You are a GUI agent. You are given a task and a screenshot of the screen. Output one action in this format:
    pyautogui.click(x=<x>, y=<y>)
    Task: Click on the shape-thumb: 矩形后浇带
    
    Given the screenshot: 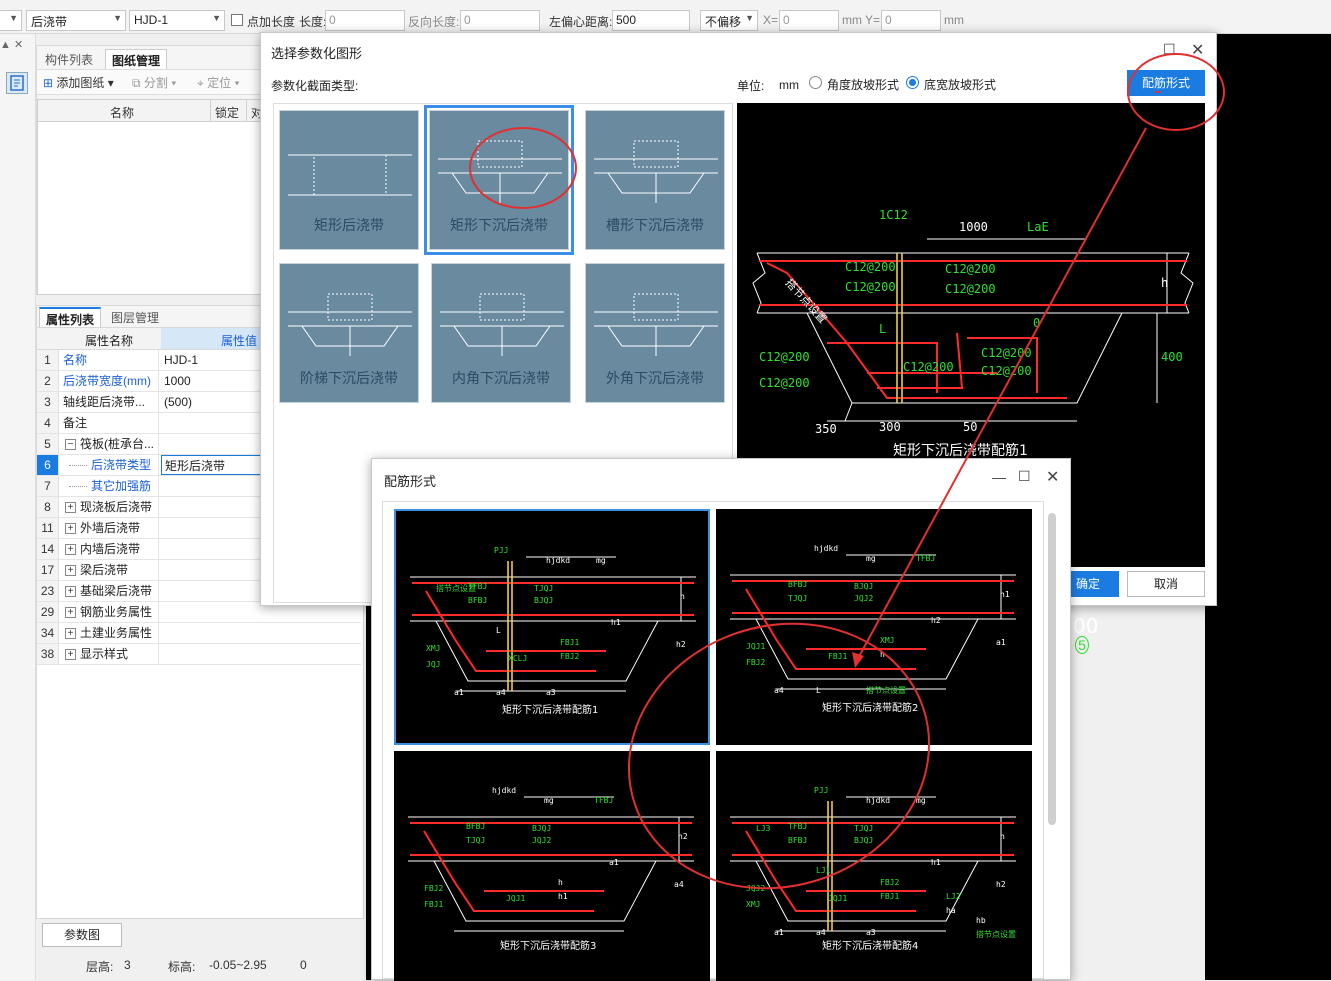 What is the action you would take?
    pyautogui.click(x=349, y=180)
    